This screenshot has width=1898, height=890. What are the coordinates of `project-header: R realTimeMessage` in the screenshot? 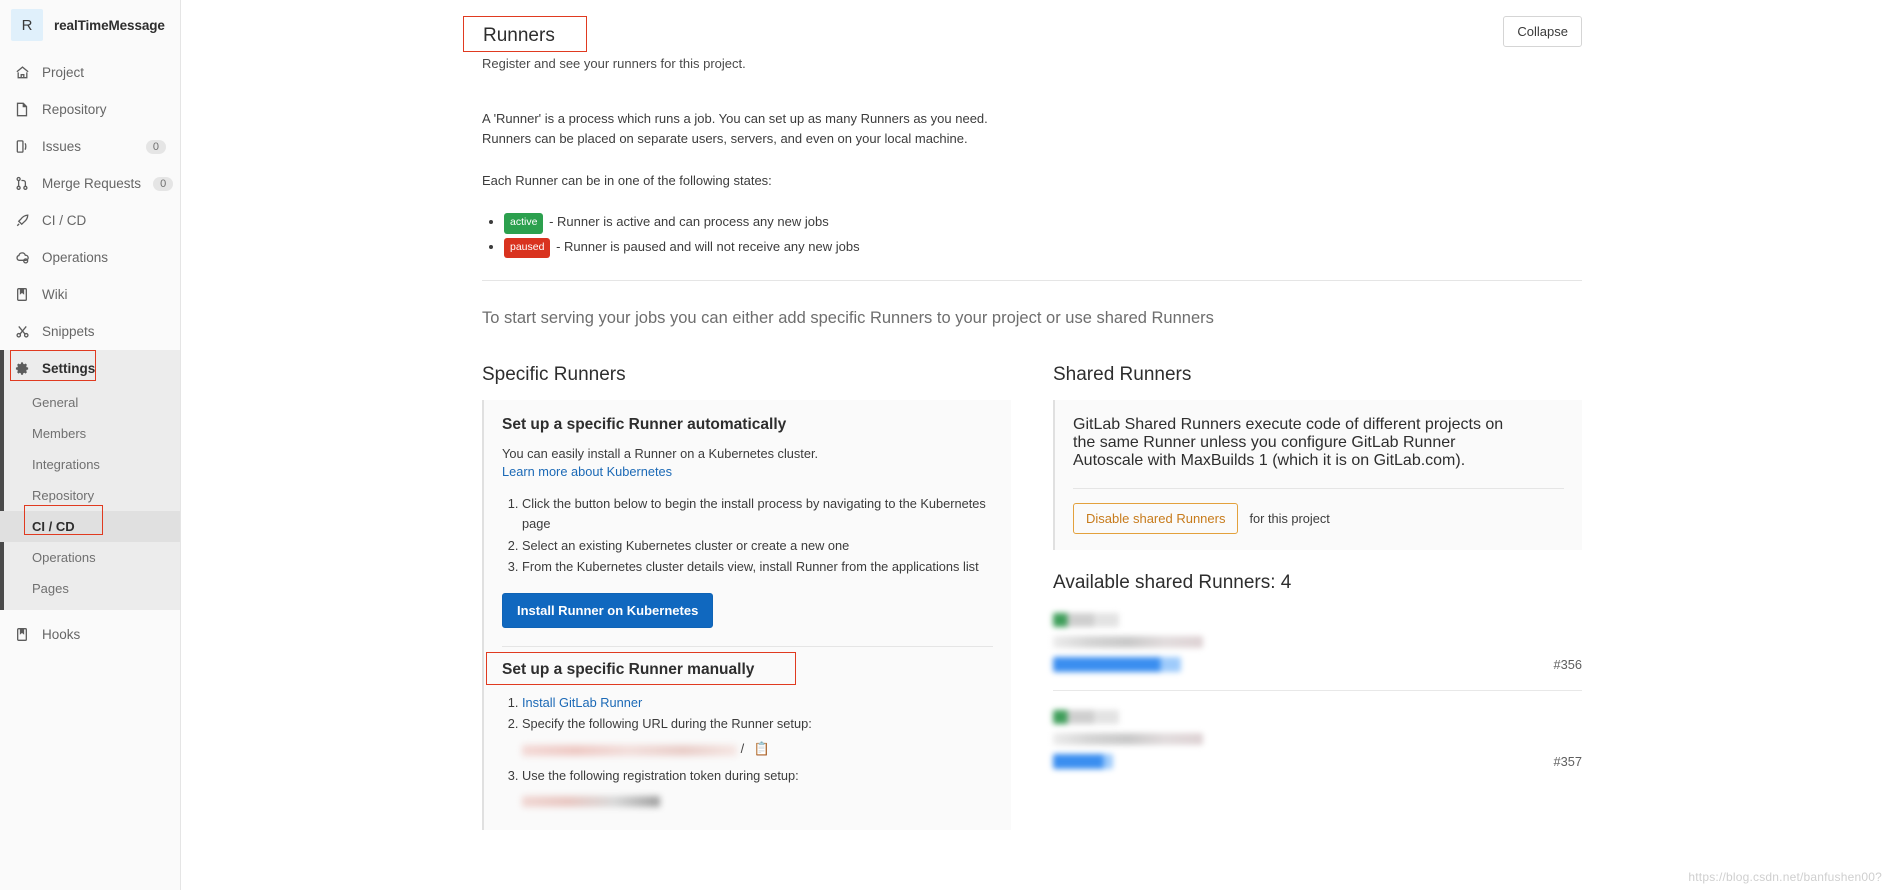 It's located at (90, 25).